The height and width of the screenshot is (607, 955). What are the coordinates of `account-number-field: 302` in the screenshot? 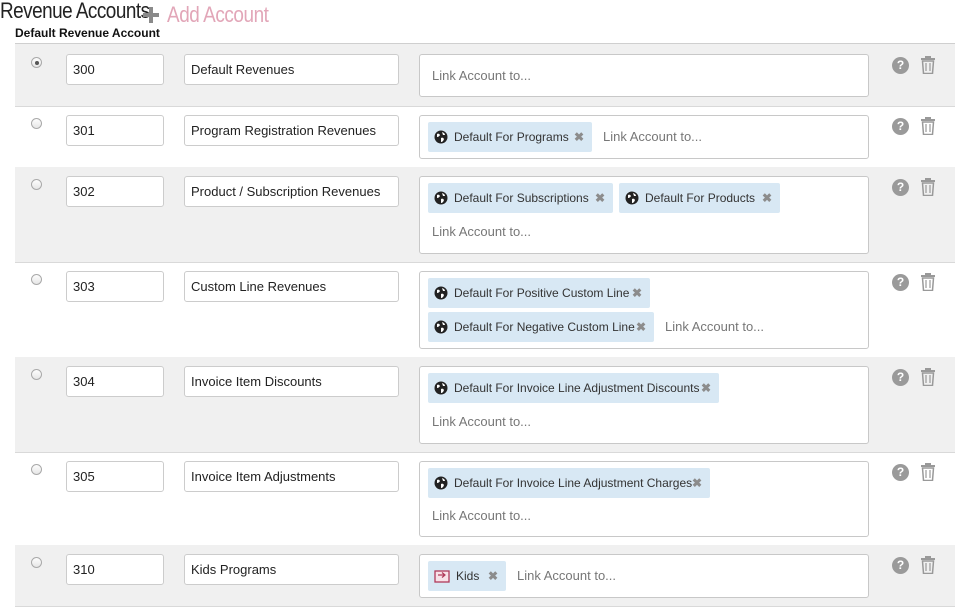 It's located at (115, 191).